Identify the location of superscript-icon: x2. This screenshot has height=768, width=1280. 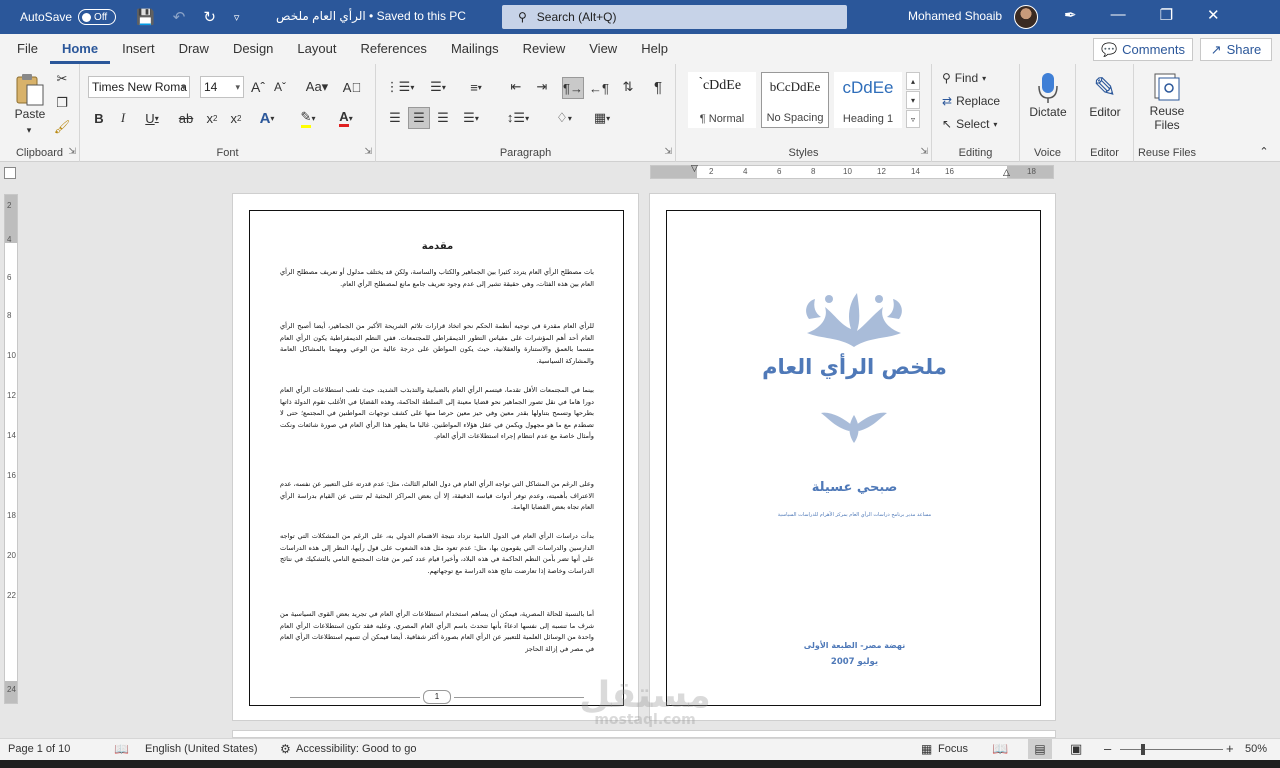
(236, 118).